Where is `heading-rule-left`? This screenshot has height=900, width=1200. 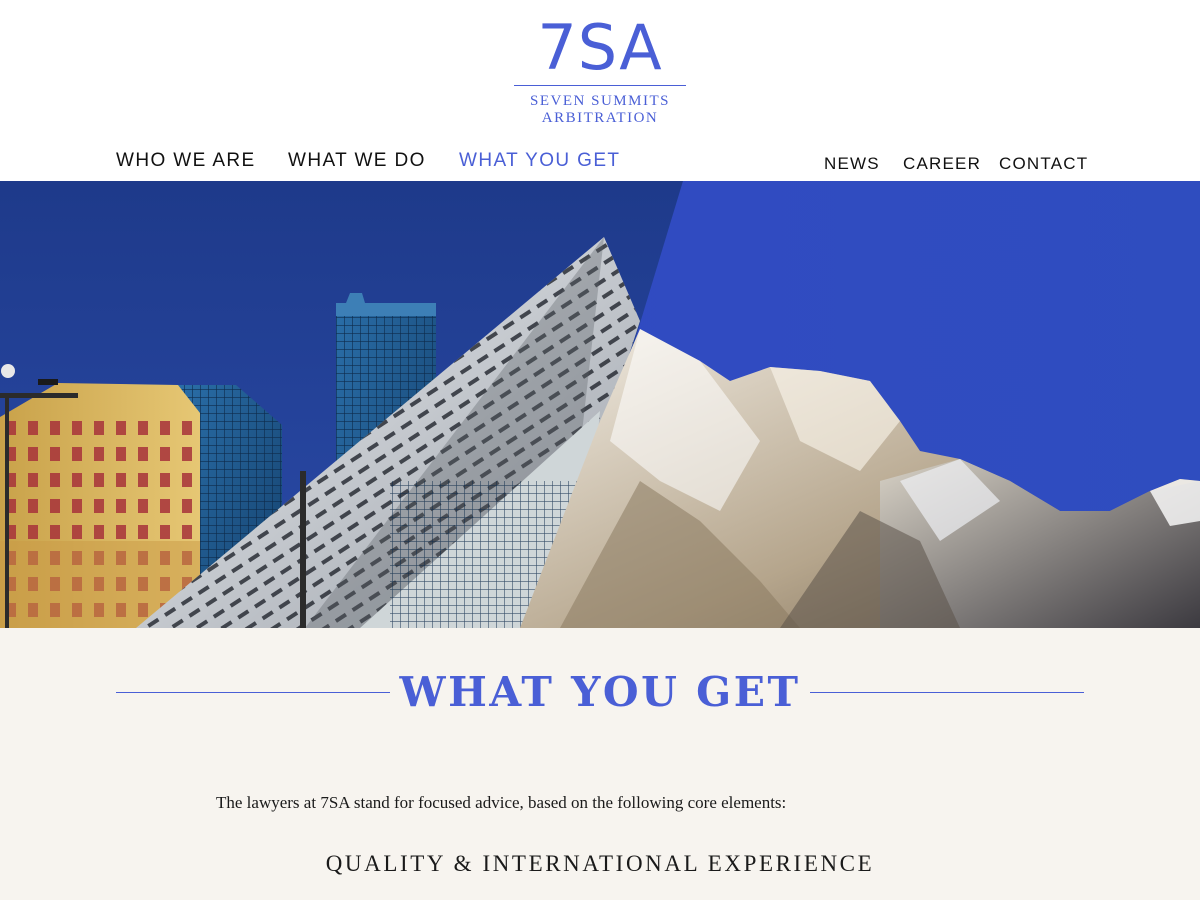 heading-rule-left is located at coordinates (253, 692).